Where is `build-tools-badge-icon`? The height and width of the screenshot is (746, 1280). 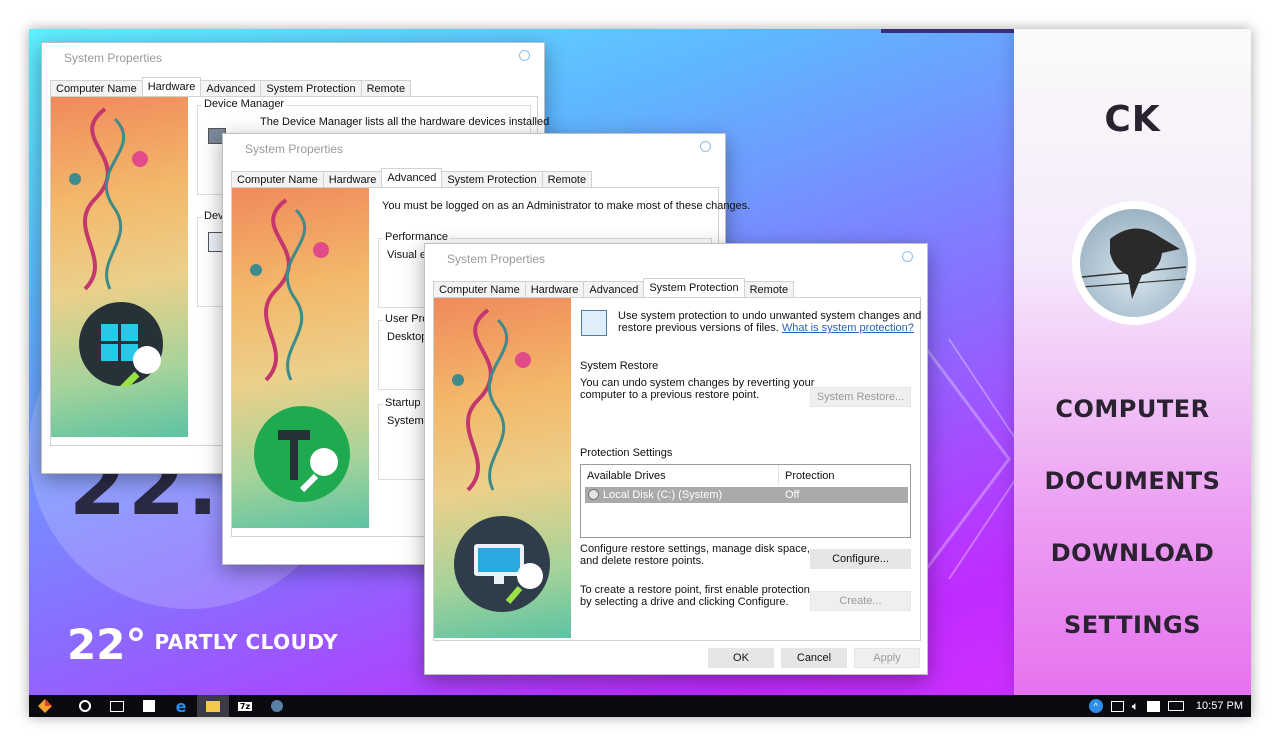
build-tools-badge-icon is located at coordinates (302, 454).